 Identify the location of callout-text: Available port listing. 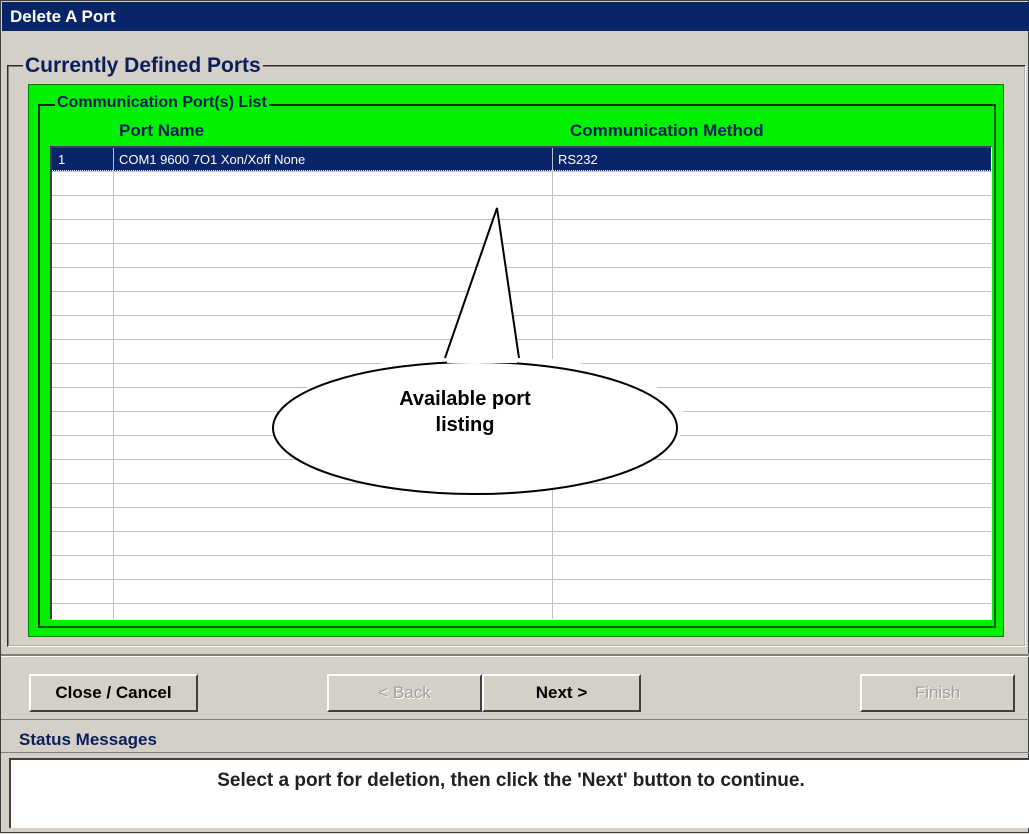
(465, 412).